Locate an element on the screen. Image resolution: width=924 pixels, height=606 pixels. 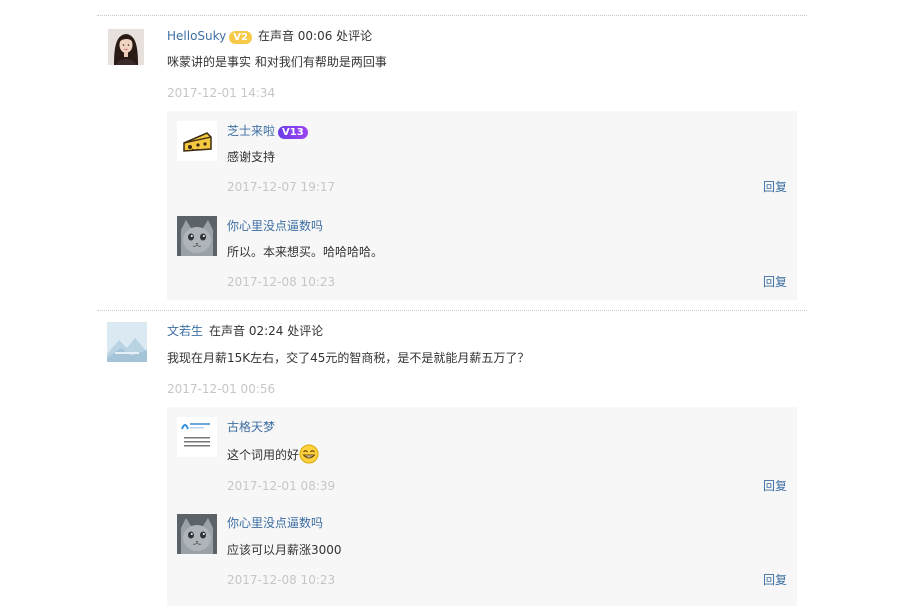
username-link: 古格天梦 is located at coordinates (251, 427).